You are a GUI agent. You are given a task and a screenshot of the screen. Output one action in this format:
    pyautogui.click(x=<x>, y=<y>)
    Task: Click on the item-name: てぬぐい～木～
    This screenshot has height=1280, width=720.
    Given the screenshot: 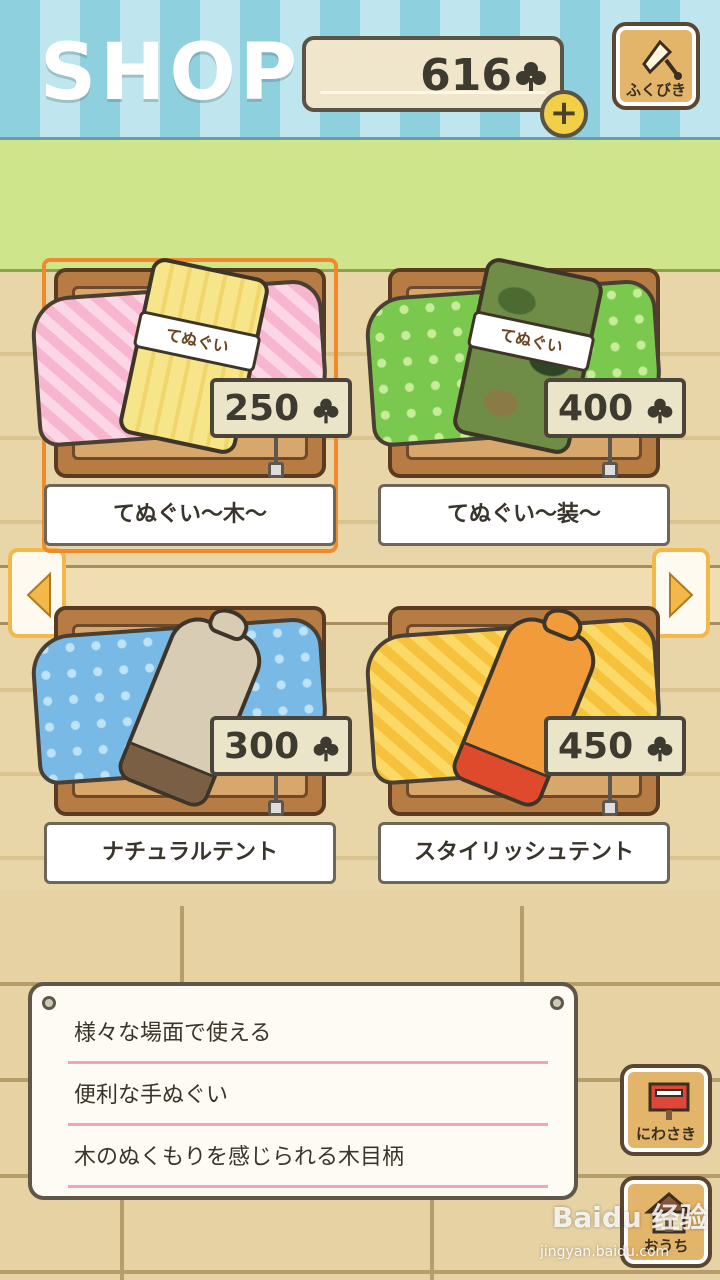 What is the action you would take?
    pyautogui.click(x=190, y=515)
    